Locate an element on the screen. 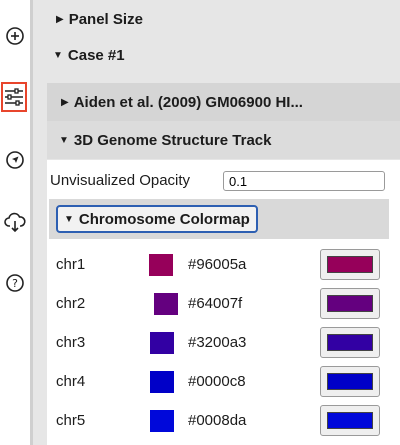  opacity-label: Unvisualized Opacity is located at coordinates (120, 180).